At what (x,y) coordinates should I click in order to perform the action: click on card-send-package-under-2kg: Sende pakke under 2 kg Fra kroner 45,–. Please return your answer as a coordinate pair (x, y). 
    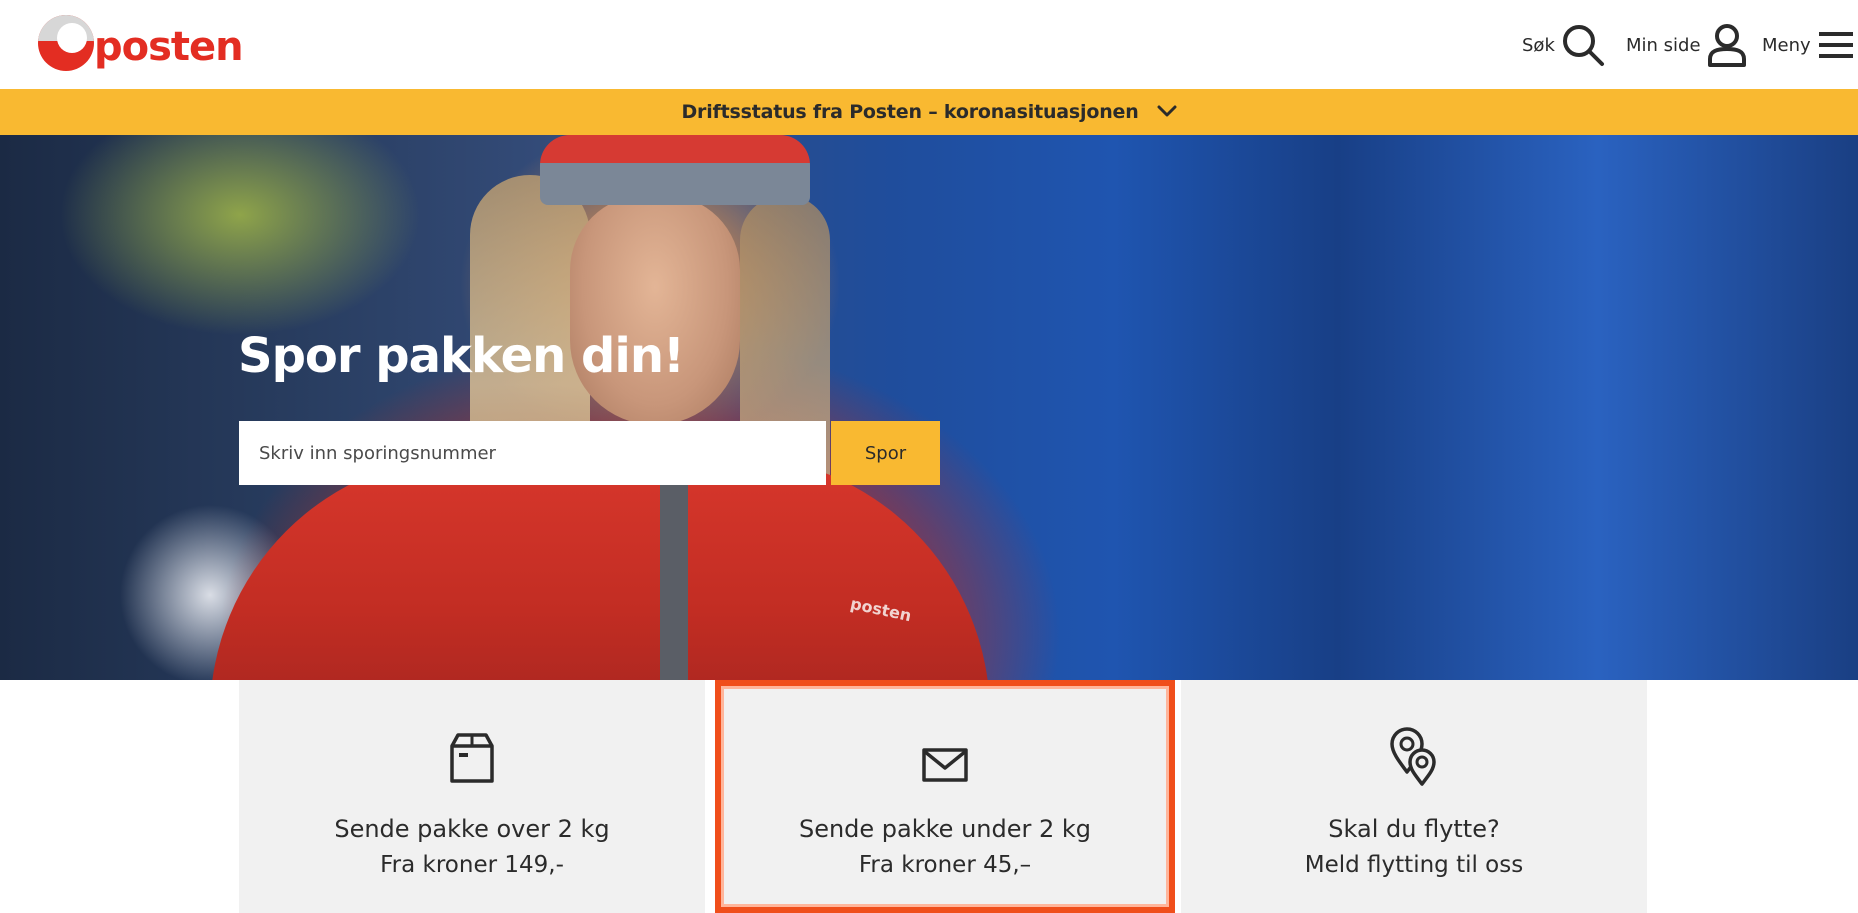
    Looking at the image, I should click on (945, 796).